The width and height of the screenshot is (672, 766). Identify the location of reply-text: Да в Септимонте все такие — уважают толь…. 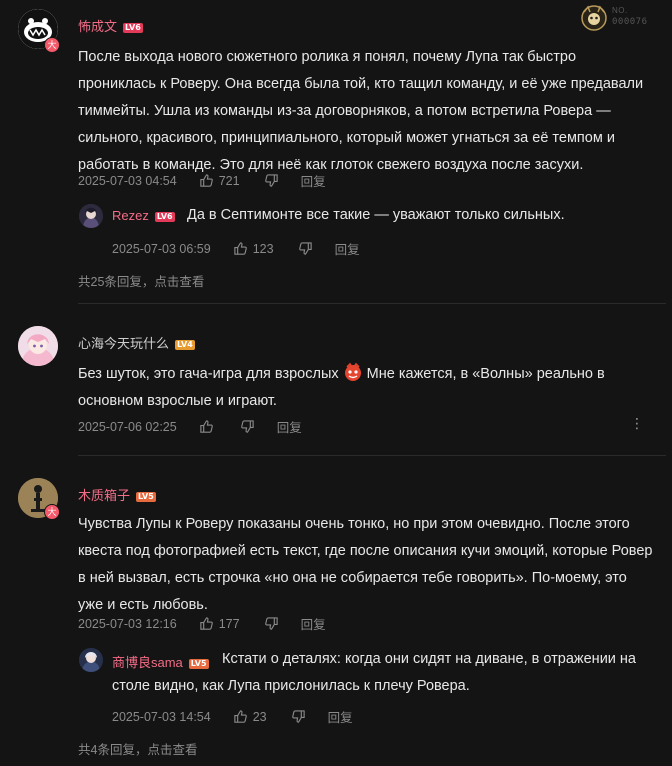
(376, 215).